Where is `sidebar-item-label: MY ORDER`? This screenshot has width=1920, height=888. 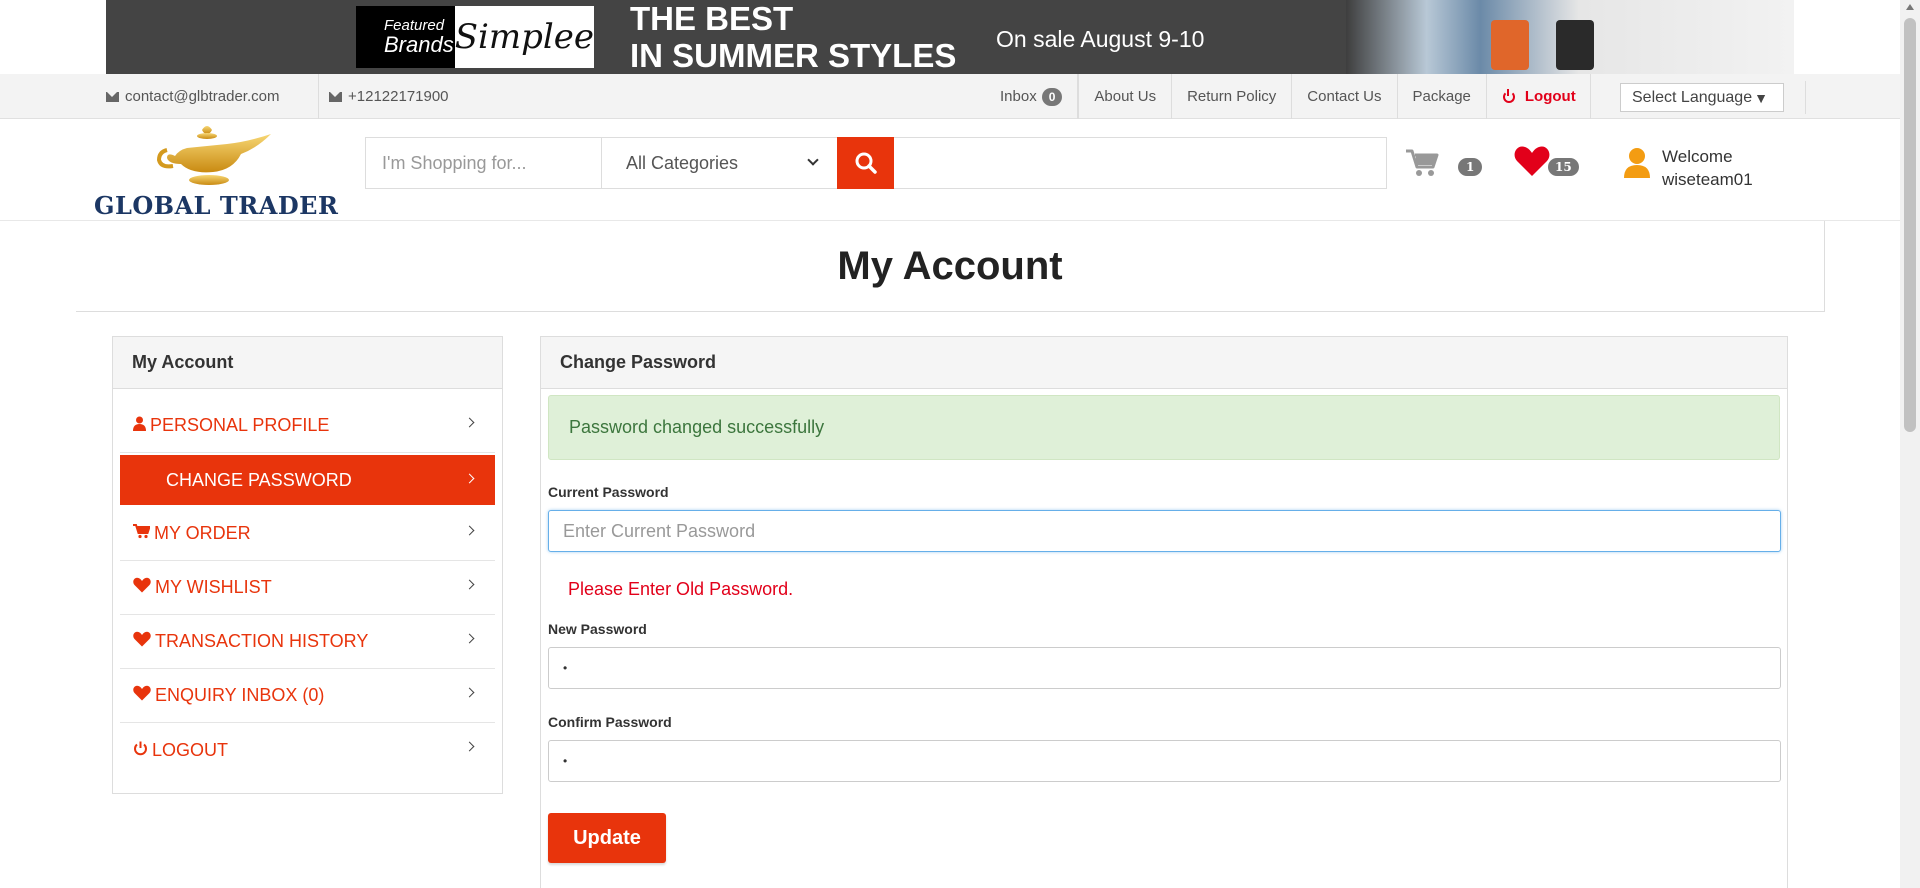 sidebar-item-label: MY ORDER is located at coordinates (202, 533).